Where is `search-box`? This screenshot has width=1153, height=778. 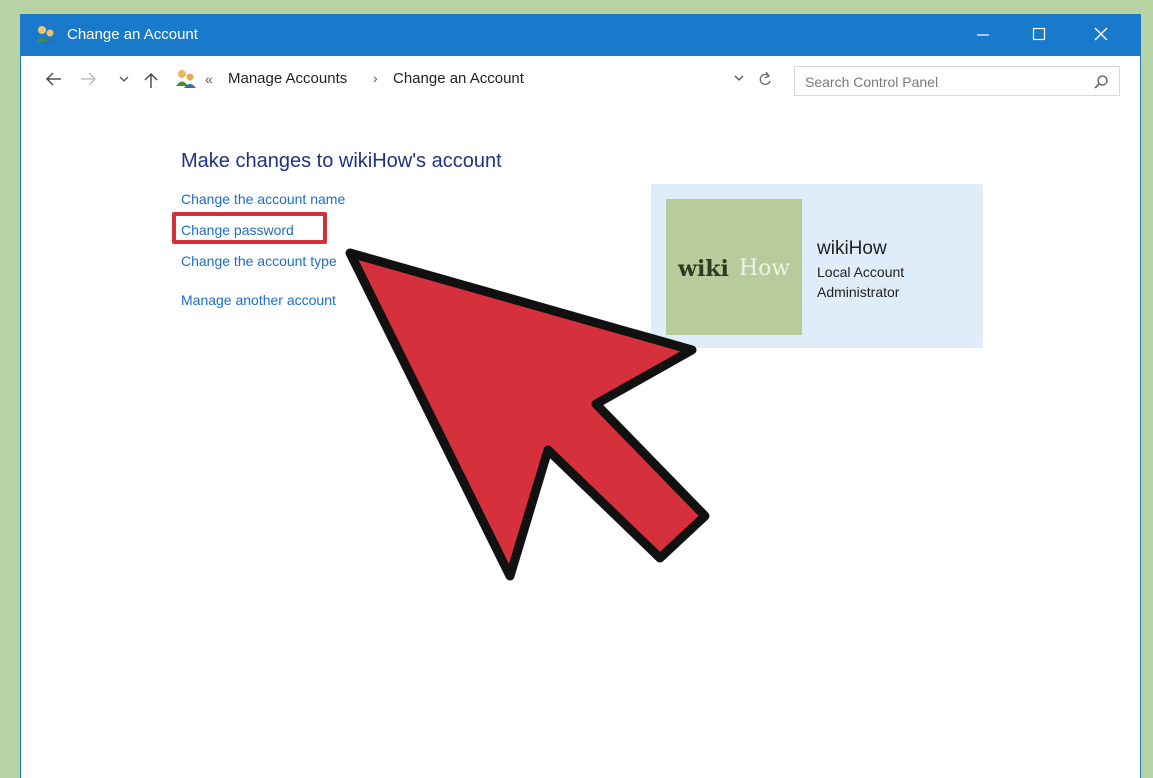 search-box is located at coordinates (957, 81).